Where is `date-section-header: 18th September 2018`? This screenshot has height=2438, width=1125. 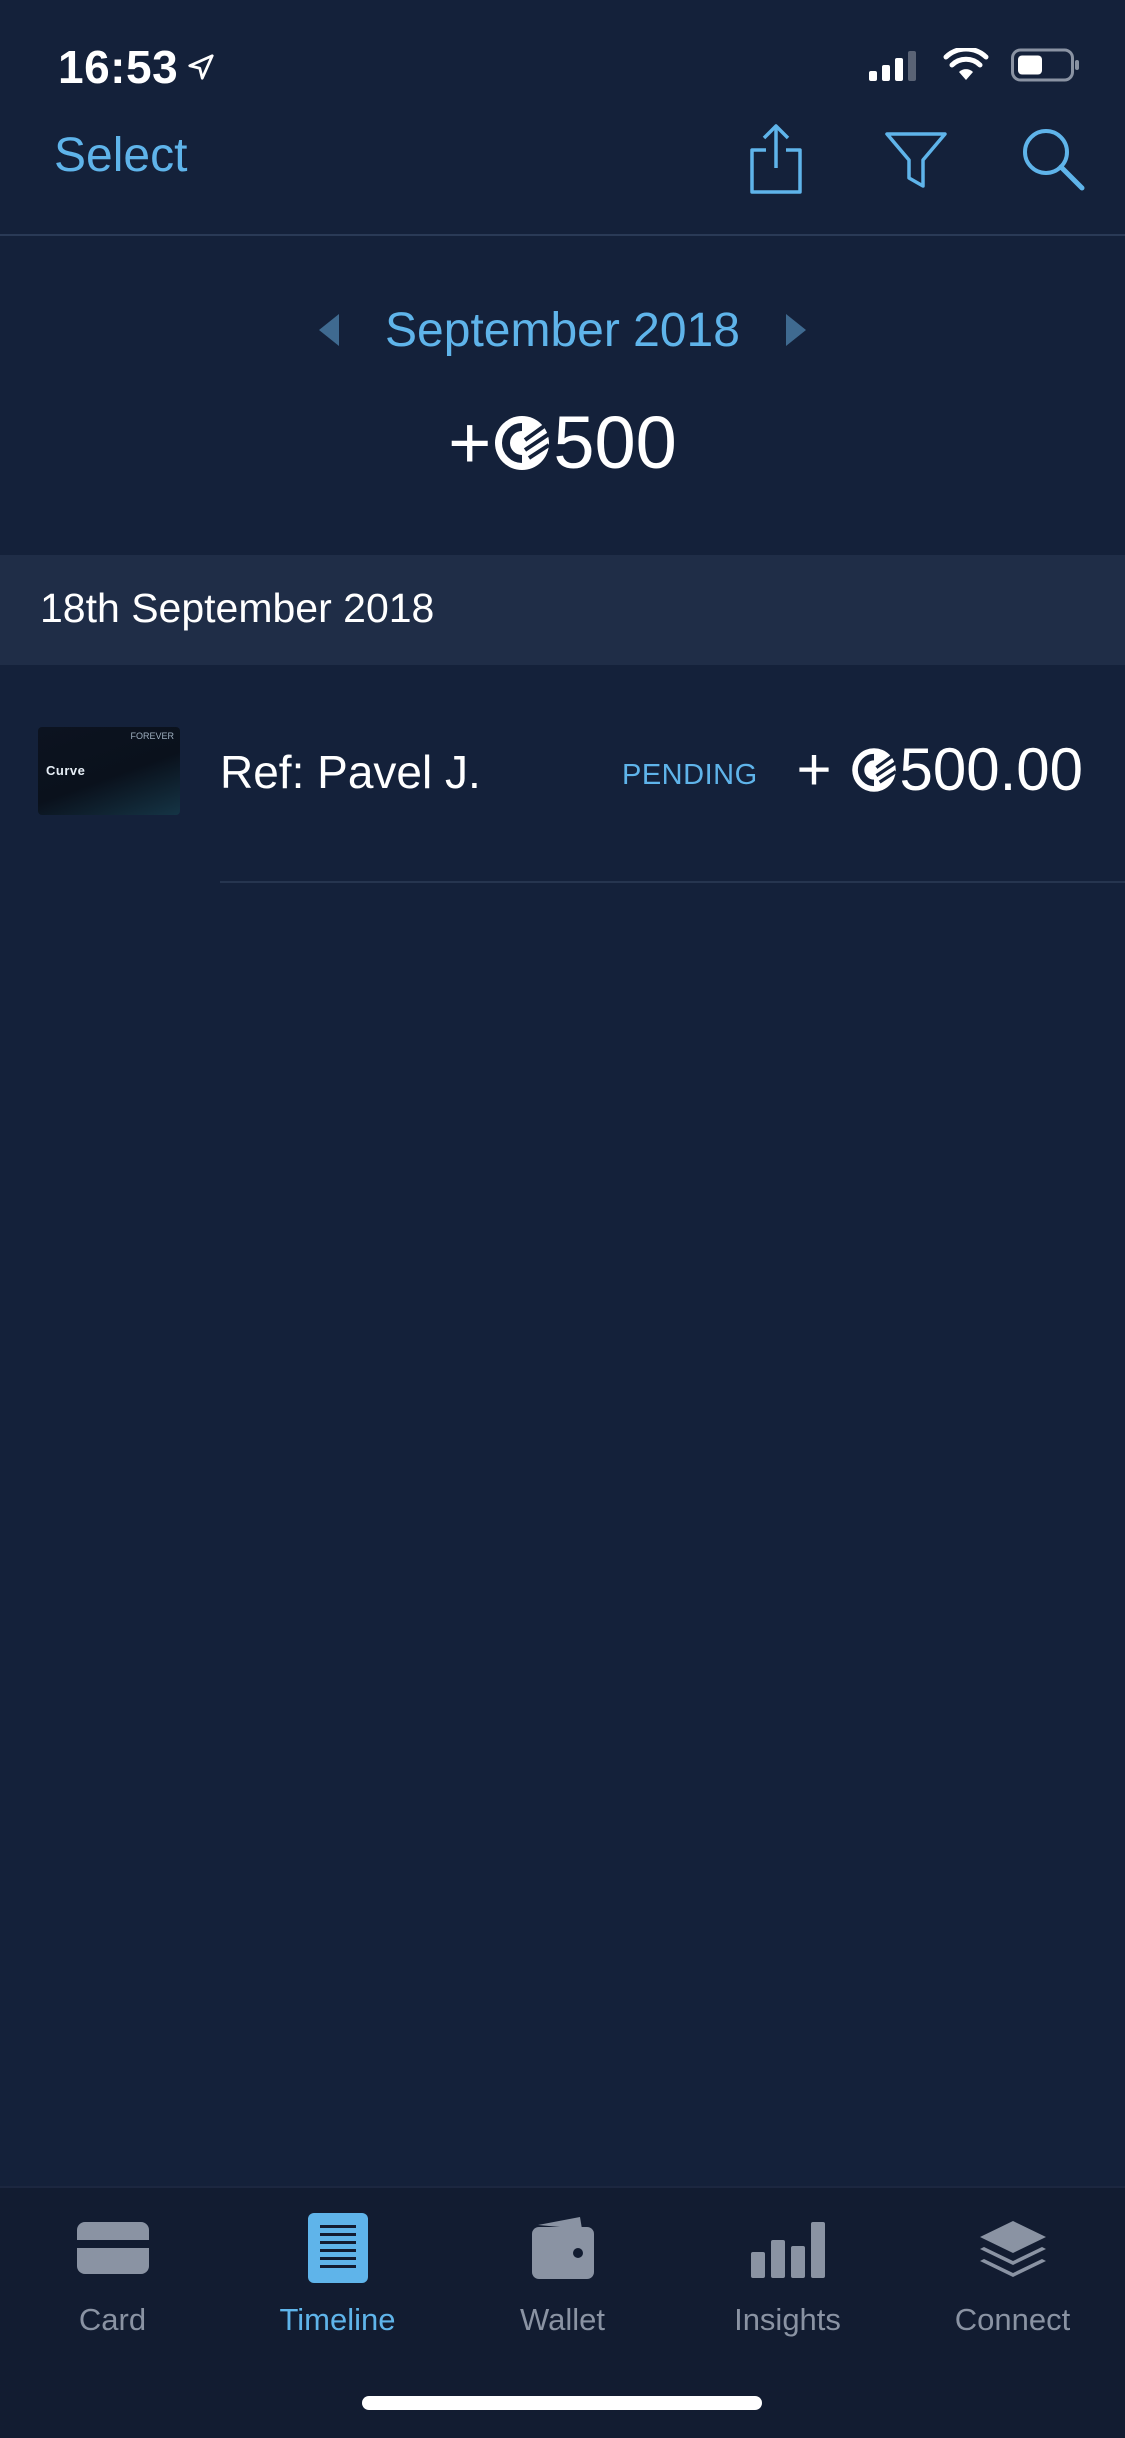 date-section-header: 18th September 2018 is located at coordinates (562, 610).